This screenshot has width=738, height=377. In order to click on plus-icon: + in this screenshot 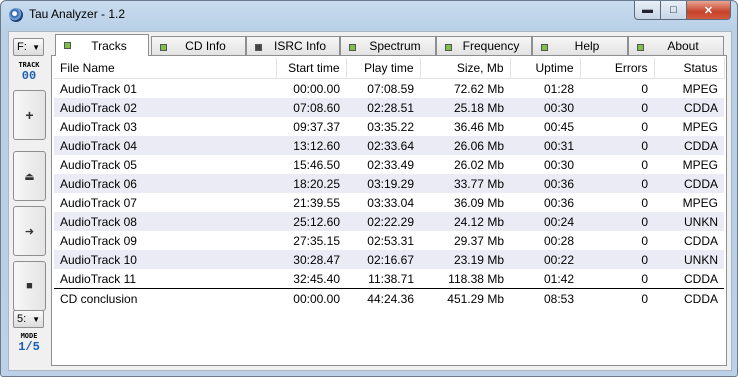, I will do `click(29, 115)`.